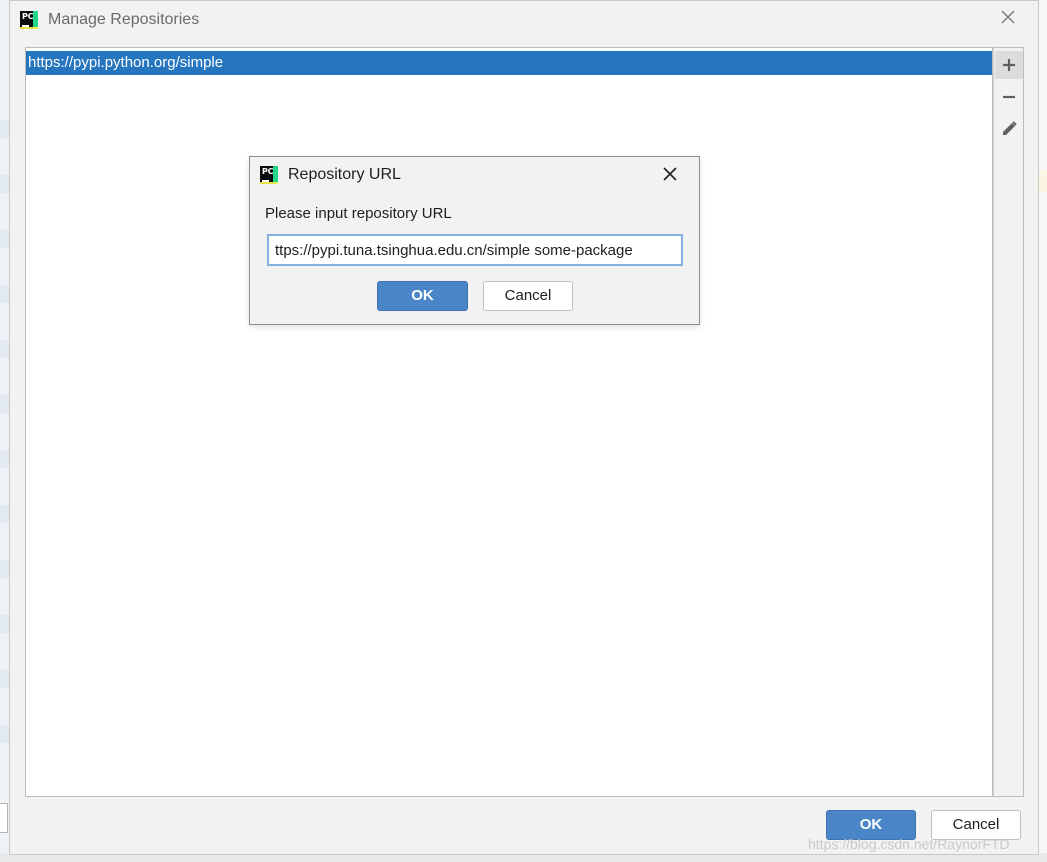 The image size is (1047, 862). Describe the element at coordinates (1008, 422) in the screenshot. I see `repository-toolbar` at that location.